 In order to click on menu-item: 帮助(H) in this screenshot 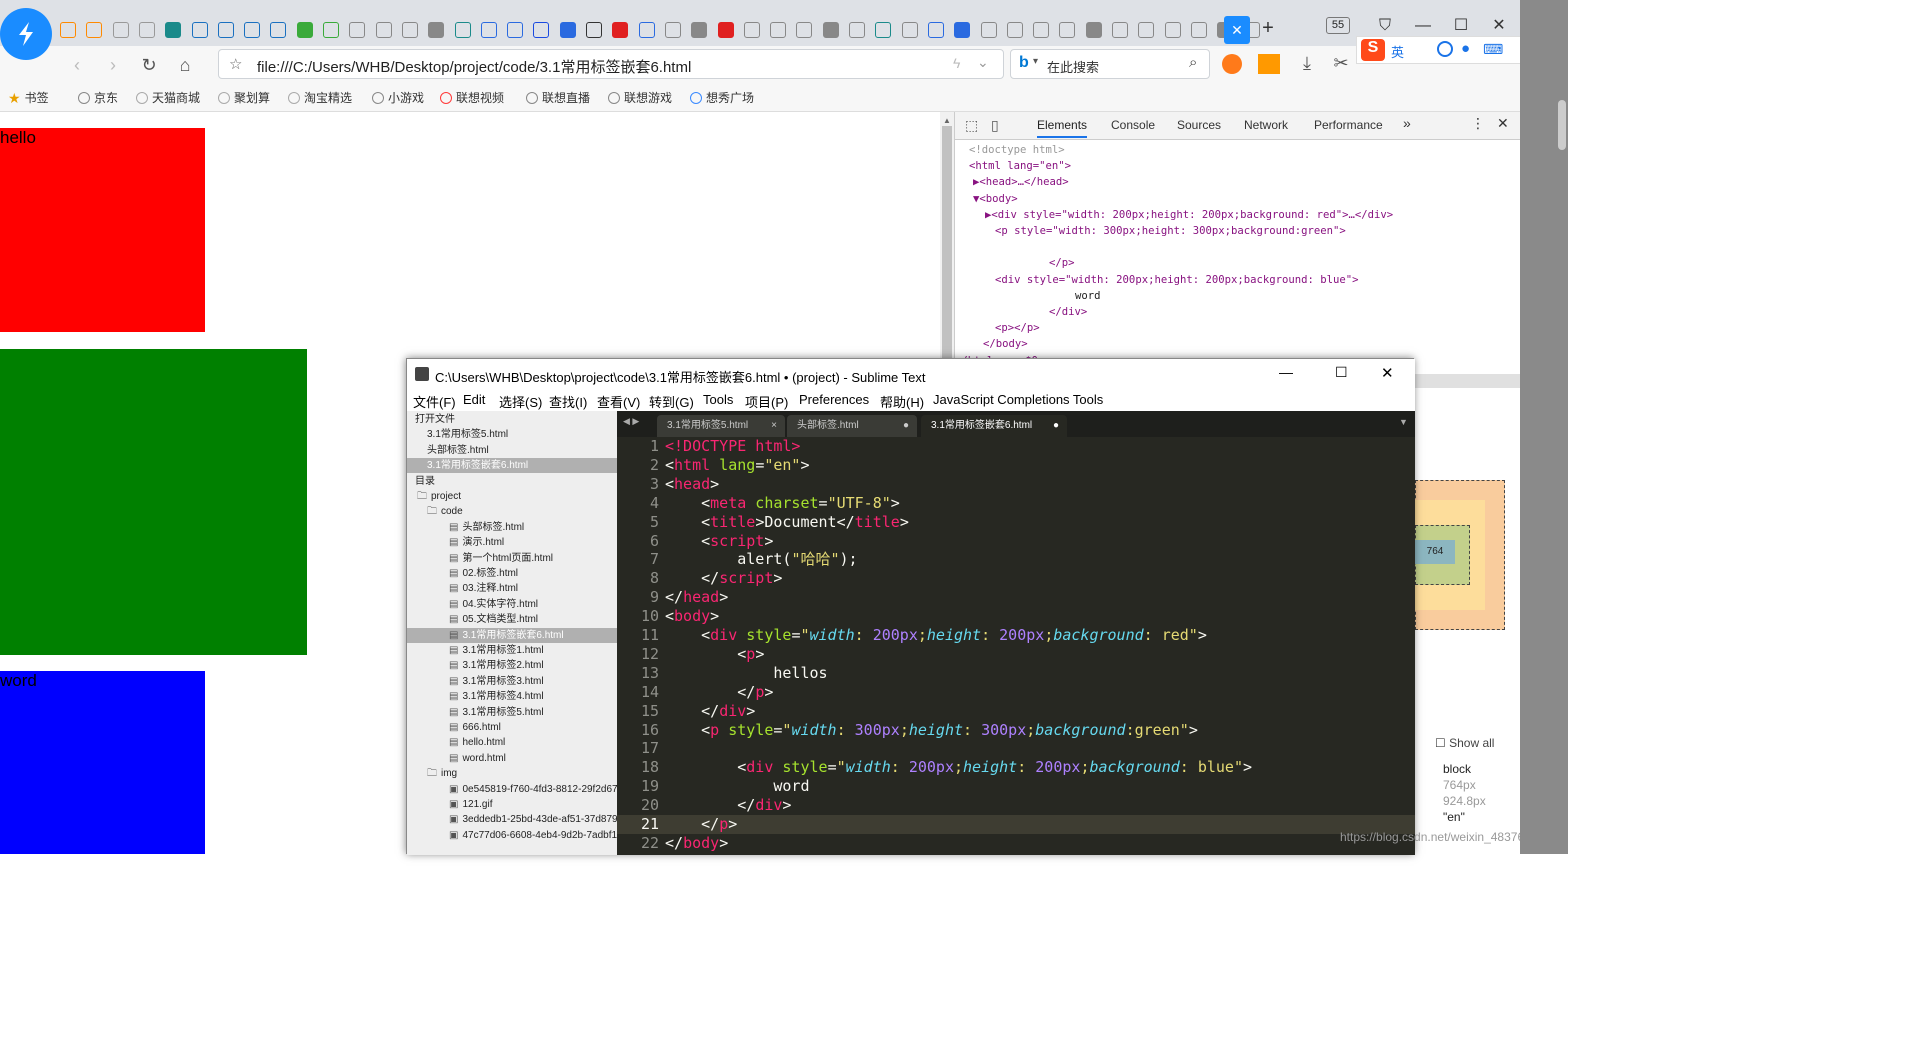, I will do `click(902, 401)`.